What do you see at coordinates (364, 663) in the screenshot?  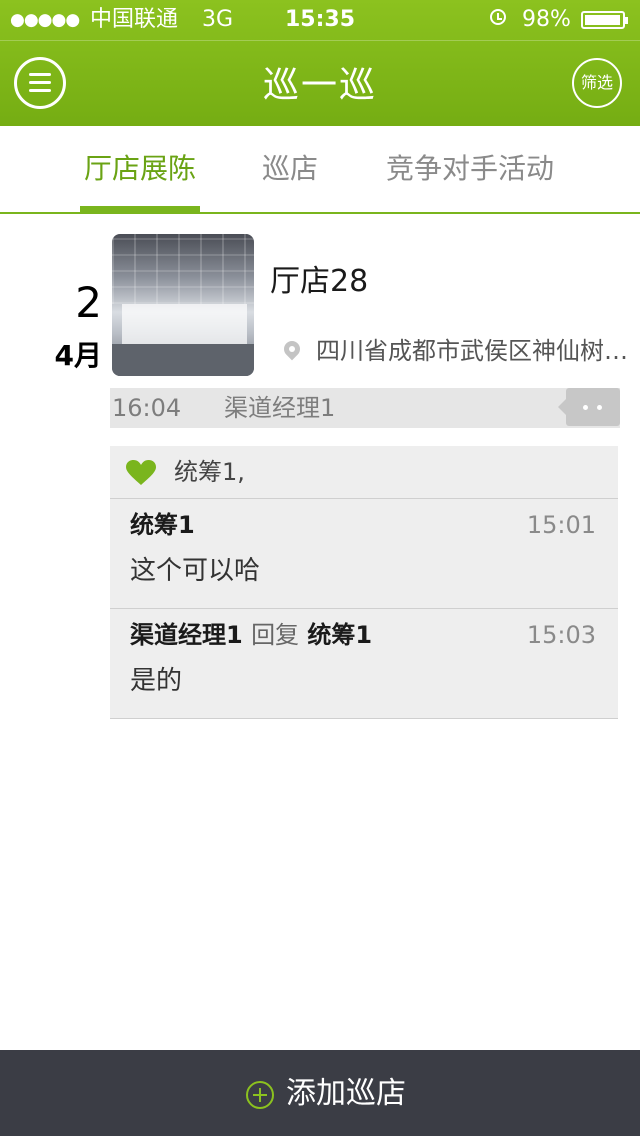 I see `comment-item: 渠道经理1 回复 统筹1 15:03 是的` at bounding box center [364, 663].